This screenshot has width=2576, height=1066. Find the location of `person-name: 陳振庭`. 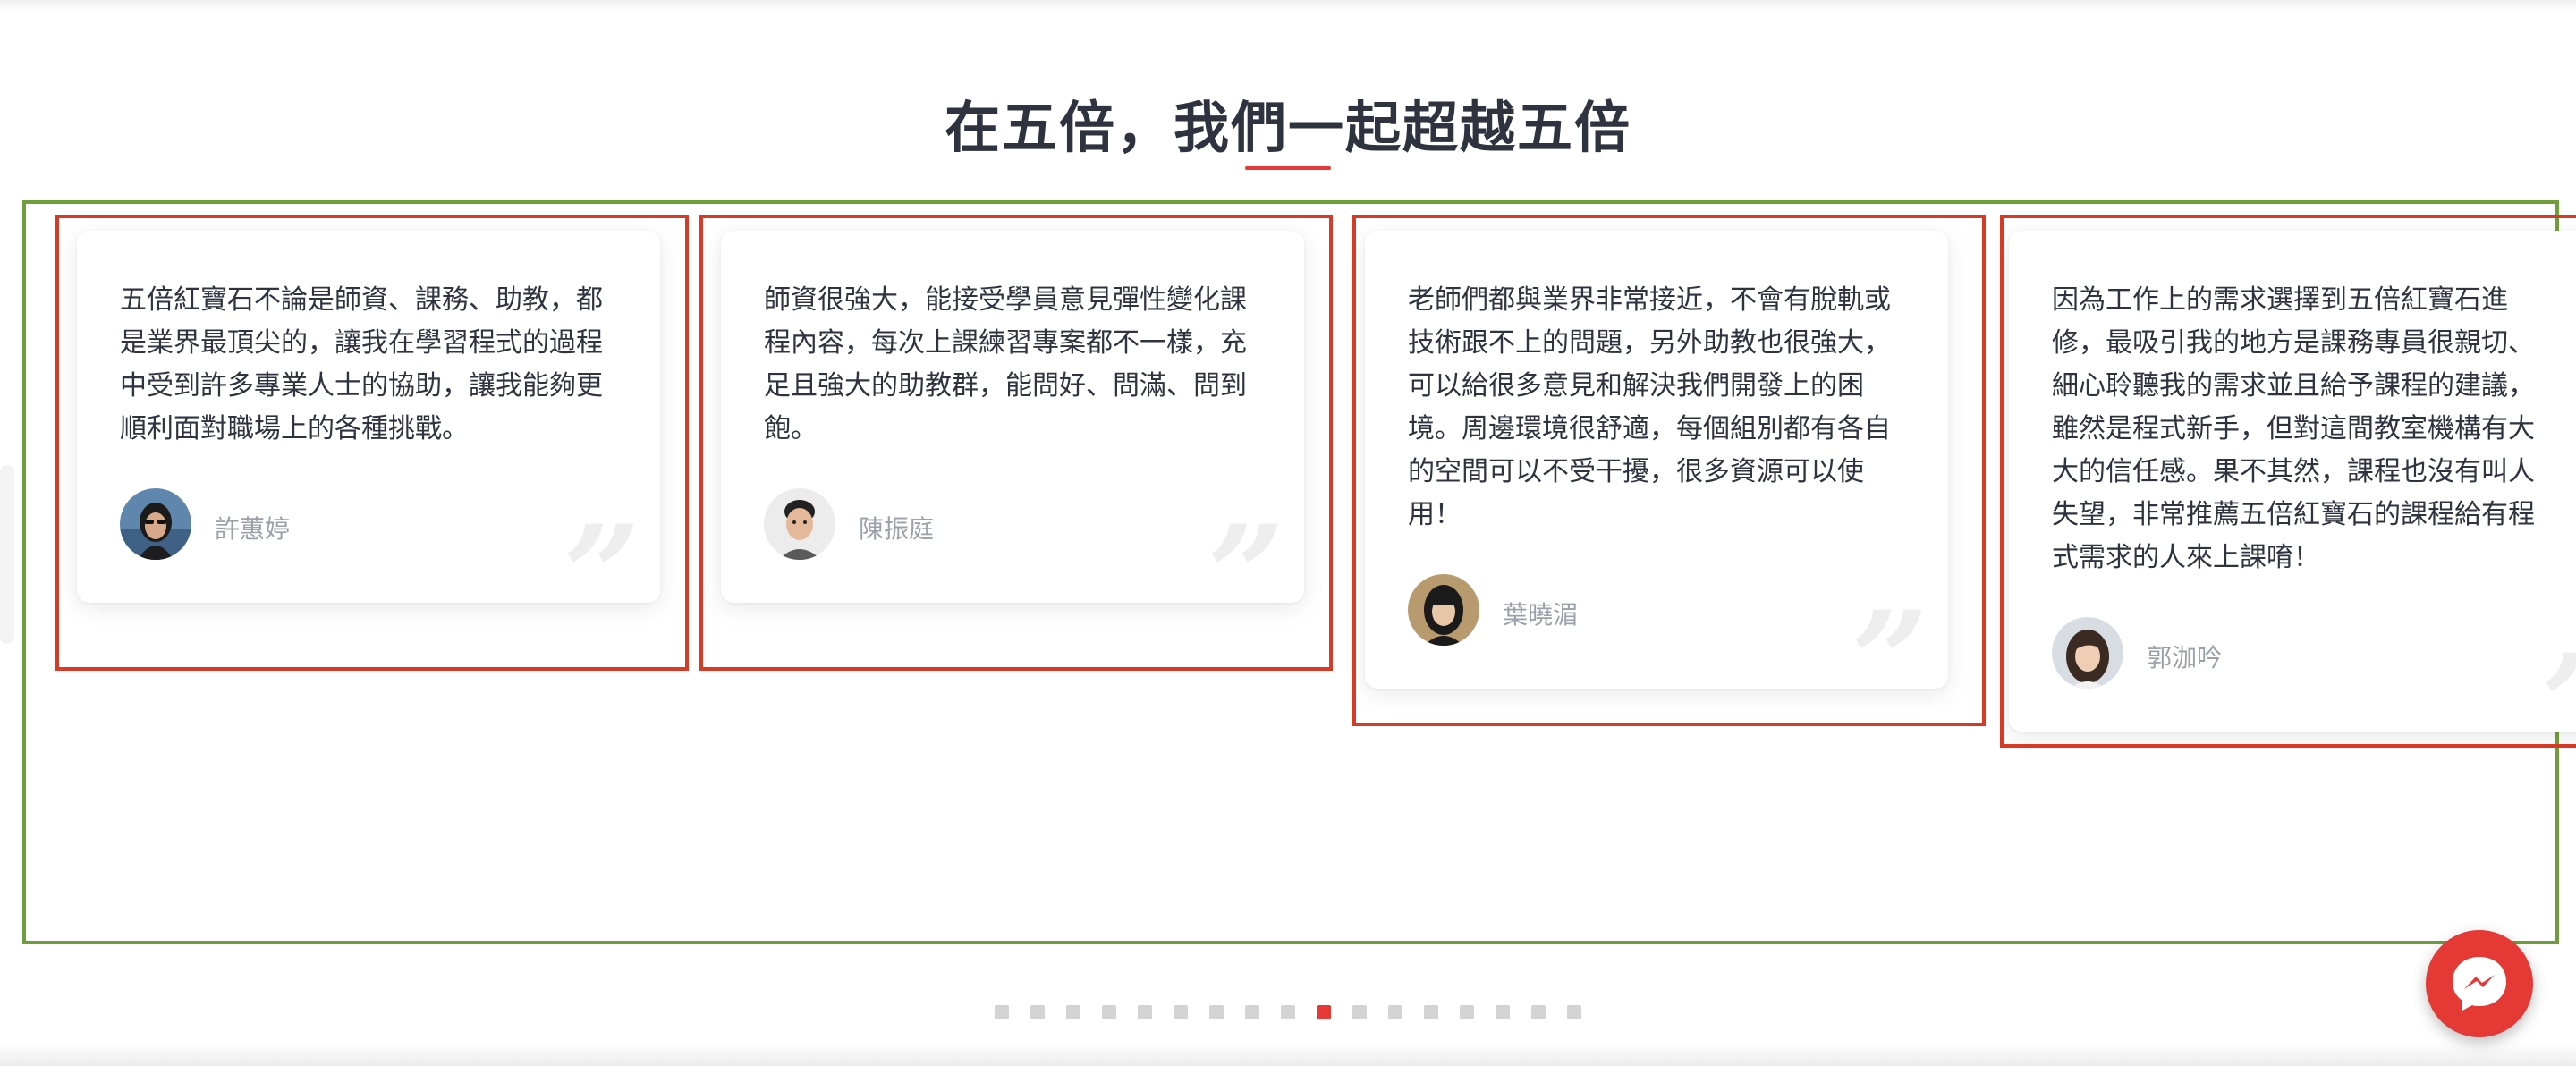

person-name: 陳振庭 is located at coordinates (897, 529).